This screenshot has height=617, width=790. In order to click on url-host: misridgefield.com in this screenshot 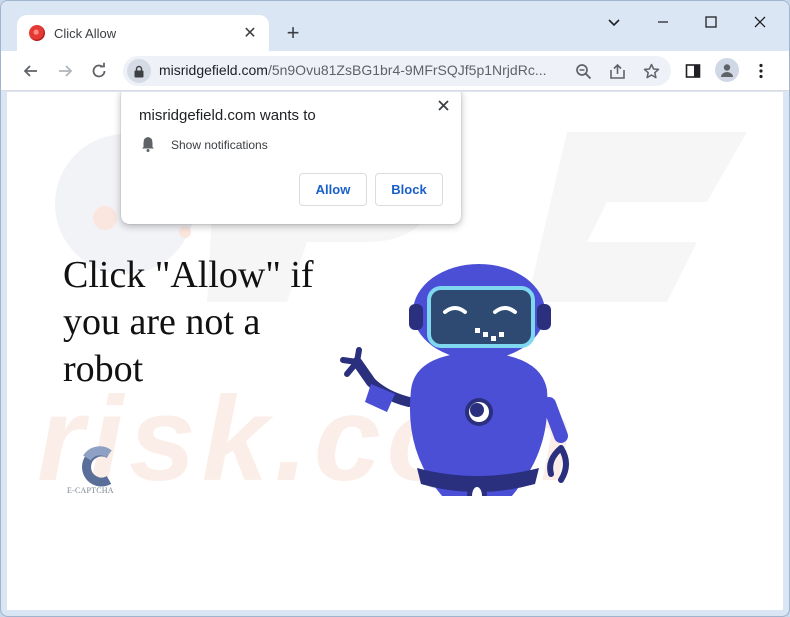, I will do `click(213, 70)`.